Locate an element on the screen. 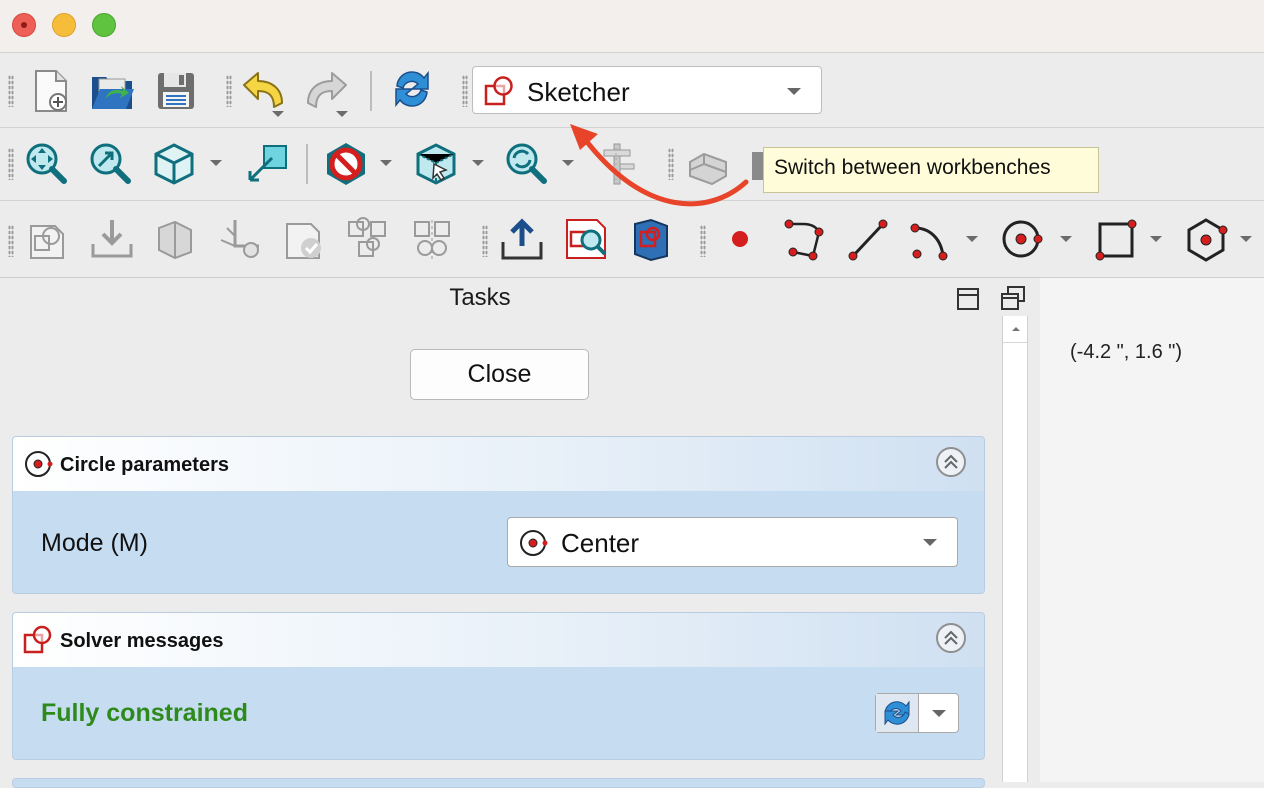  undock-panel-icon is located at coordinates (1013, 300).